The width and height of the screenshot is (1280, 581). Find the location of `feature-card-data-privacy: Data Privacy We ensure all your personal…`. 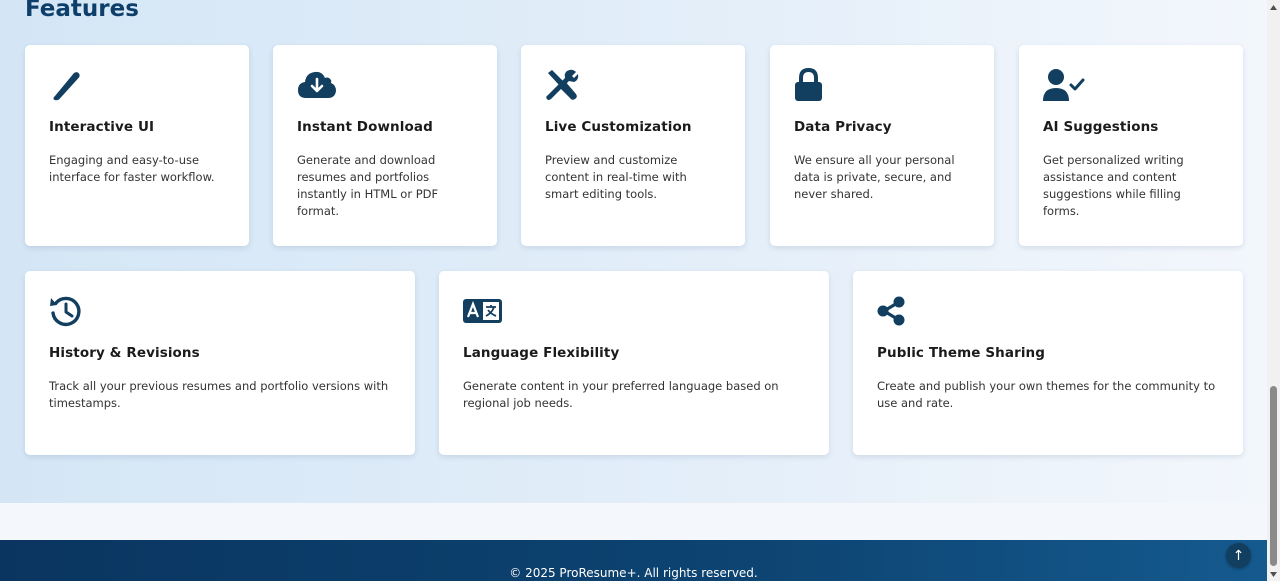

feature-card-data-privacy: Data Privacy We ensure all your personal… is located at coordinates (882, 145).